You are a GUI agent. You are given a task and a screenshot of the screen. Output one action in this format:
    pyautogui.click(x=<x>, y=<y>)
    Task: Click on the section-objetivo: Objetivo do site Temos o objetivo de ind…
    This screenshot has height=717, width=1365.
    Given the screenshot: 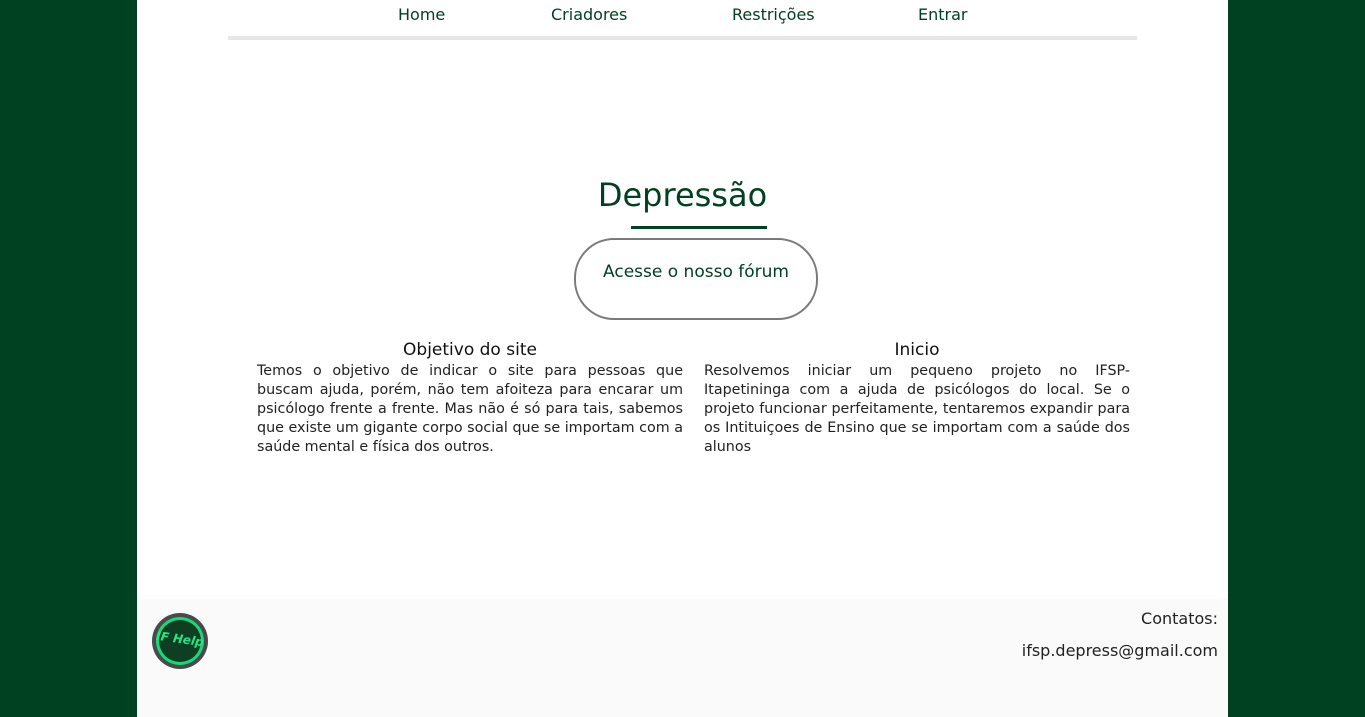 What is the action you would take?
    pyautogui.click(x=470, y=397)
    